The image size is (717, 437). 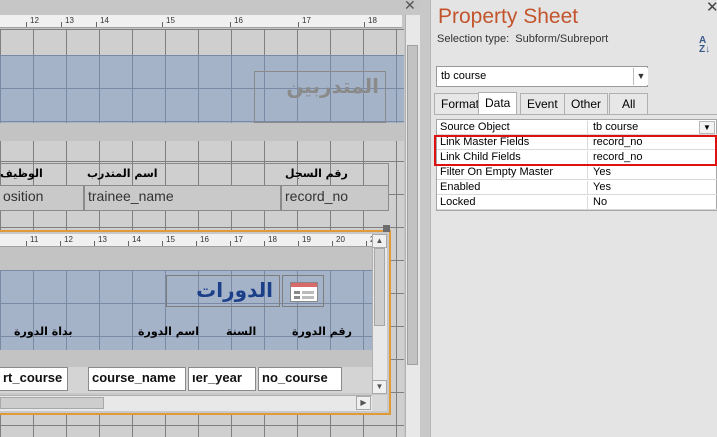 I want to click on subform-detail-section, so click(x=186, y=358).